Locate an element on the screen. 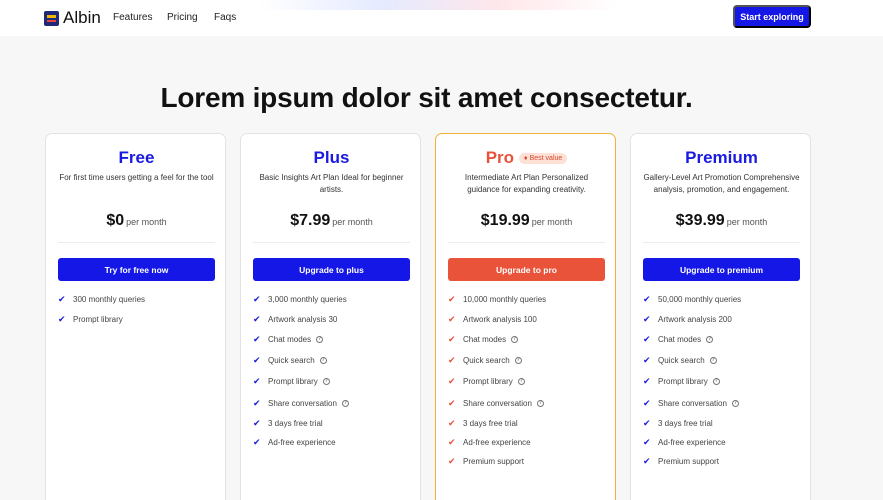  plan-title-row: Pro ♦ Best value is located at coordinates (526, 158).